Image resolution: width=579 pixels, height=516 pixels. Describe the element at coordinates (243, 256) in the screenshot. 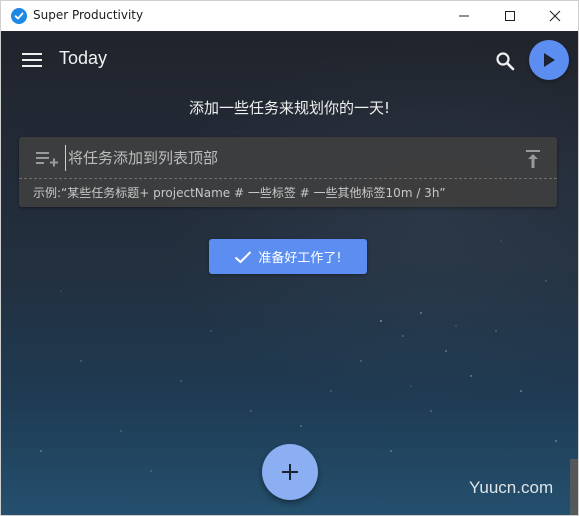

I see `check-icon` at that location.